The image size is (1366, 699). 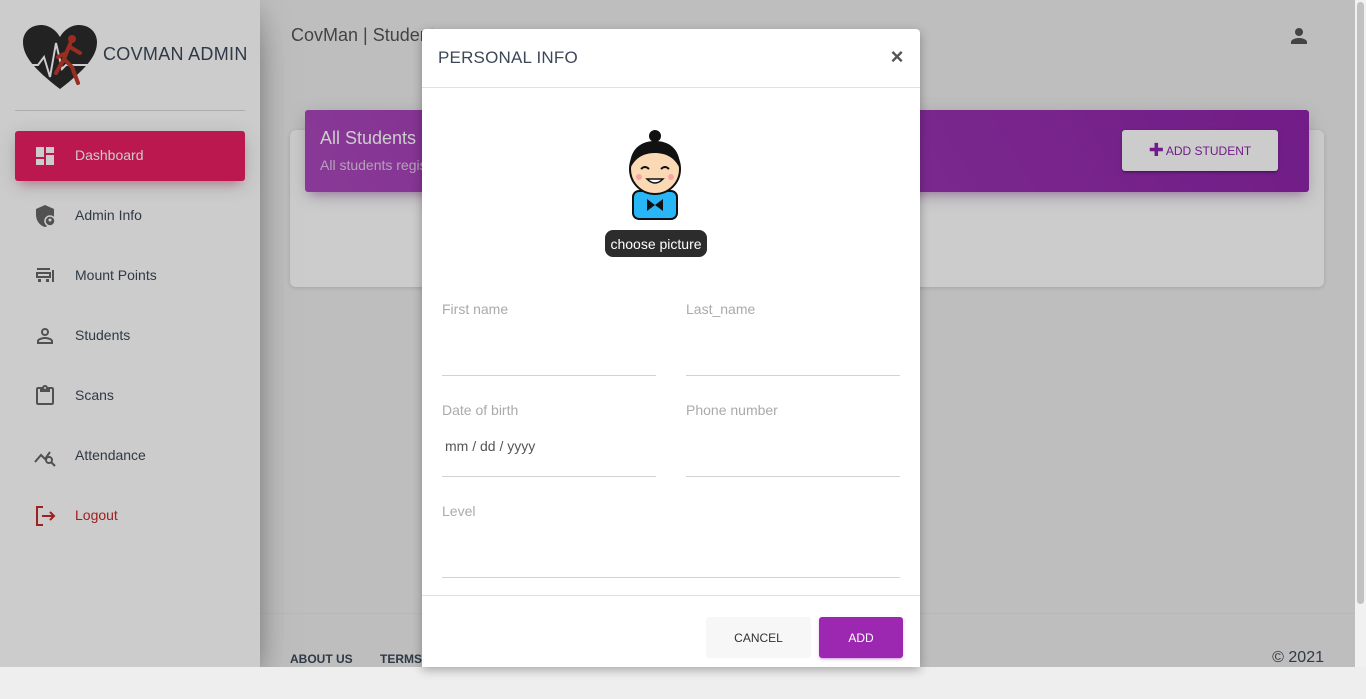 I want to click on page-bottom, so click(x=683, y=683).